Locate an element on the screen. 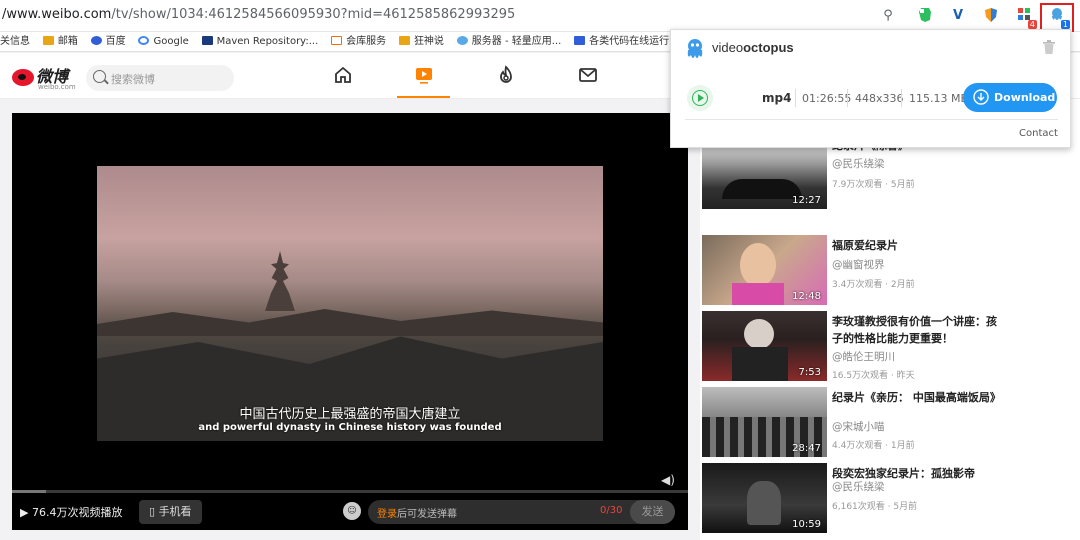  weibo-logo: 微博 weibo.com is located at coordinates (44, 77).